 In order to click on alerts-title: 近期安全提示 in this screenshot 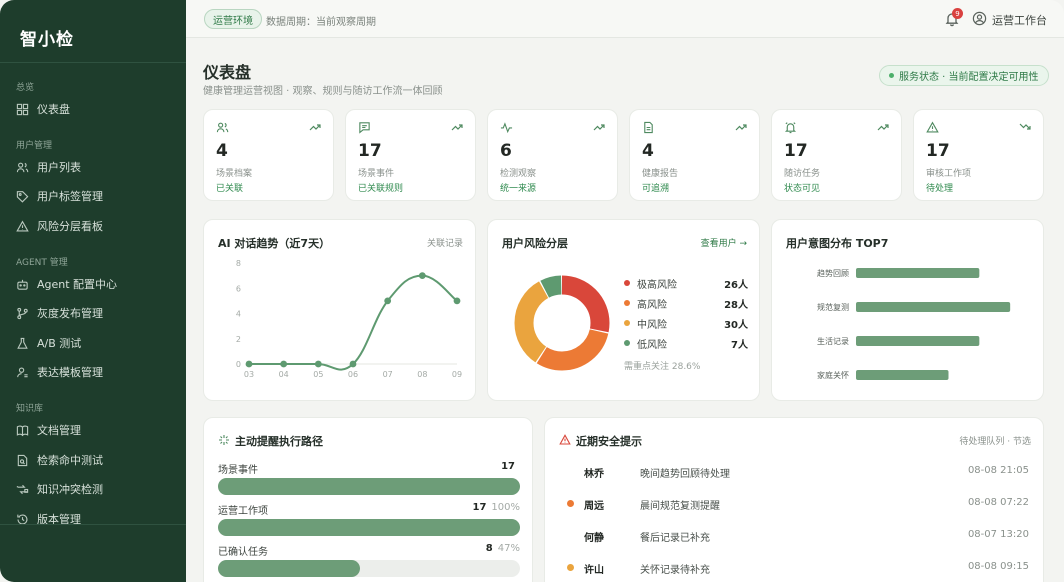, I will do `click(609, 441)`.